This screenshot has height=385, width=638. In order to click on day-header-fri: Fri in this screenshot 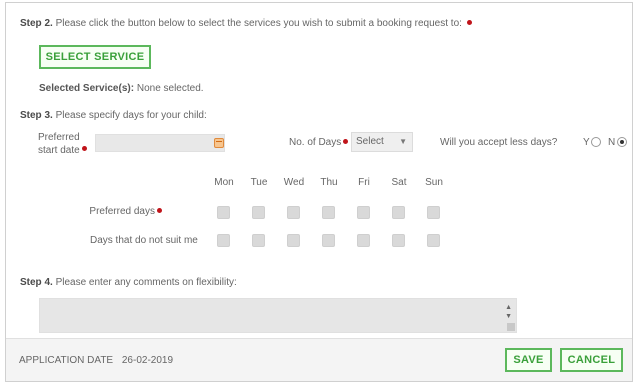, I will do `click(364, 182)`.